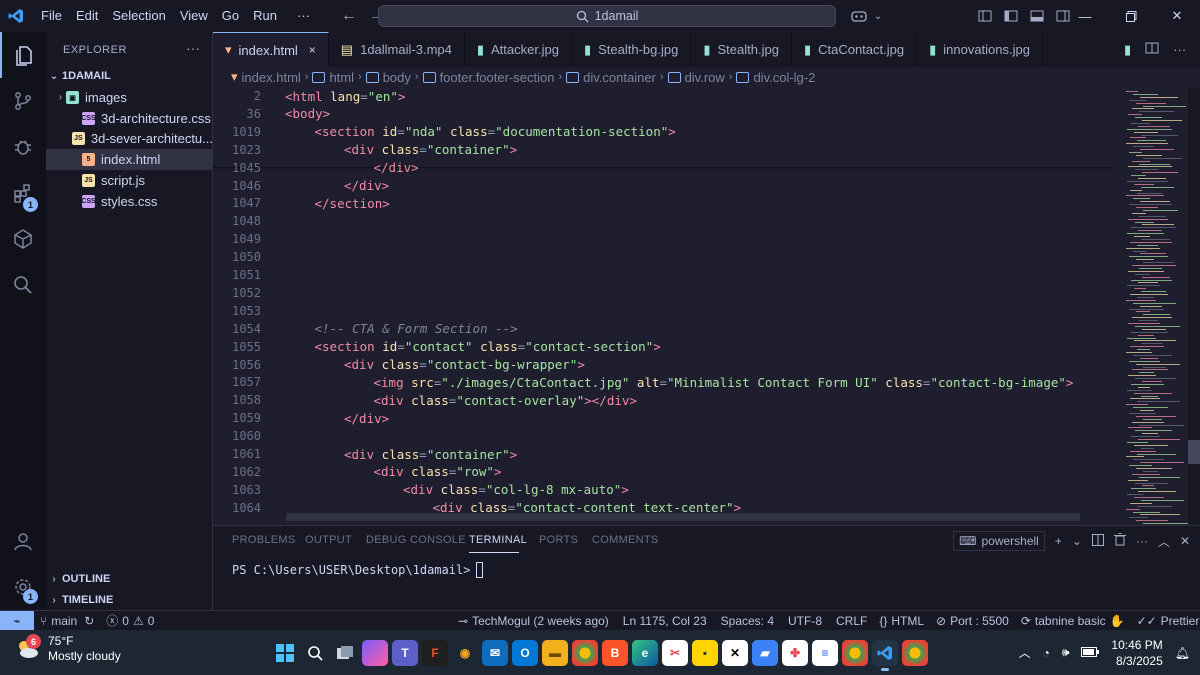 Image resolution: width=1200 pixels, height=675 pixels. I want to click on search-view-icon, so click(23, 285).